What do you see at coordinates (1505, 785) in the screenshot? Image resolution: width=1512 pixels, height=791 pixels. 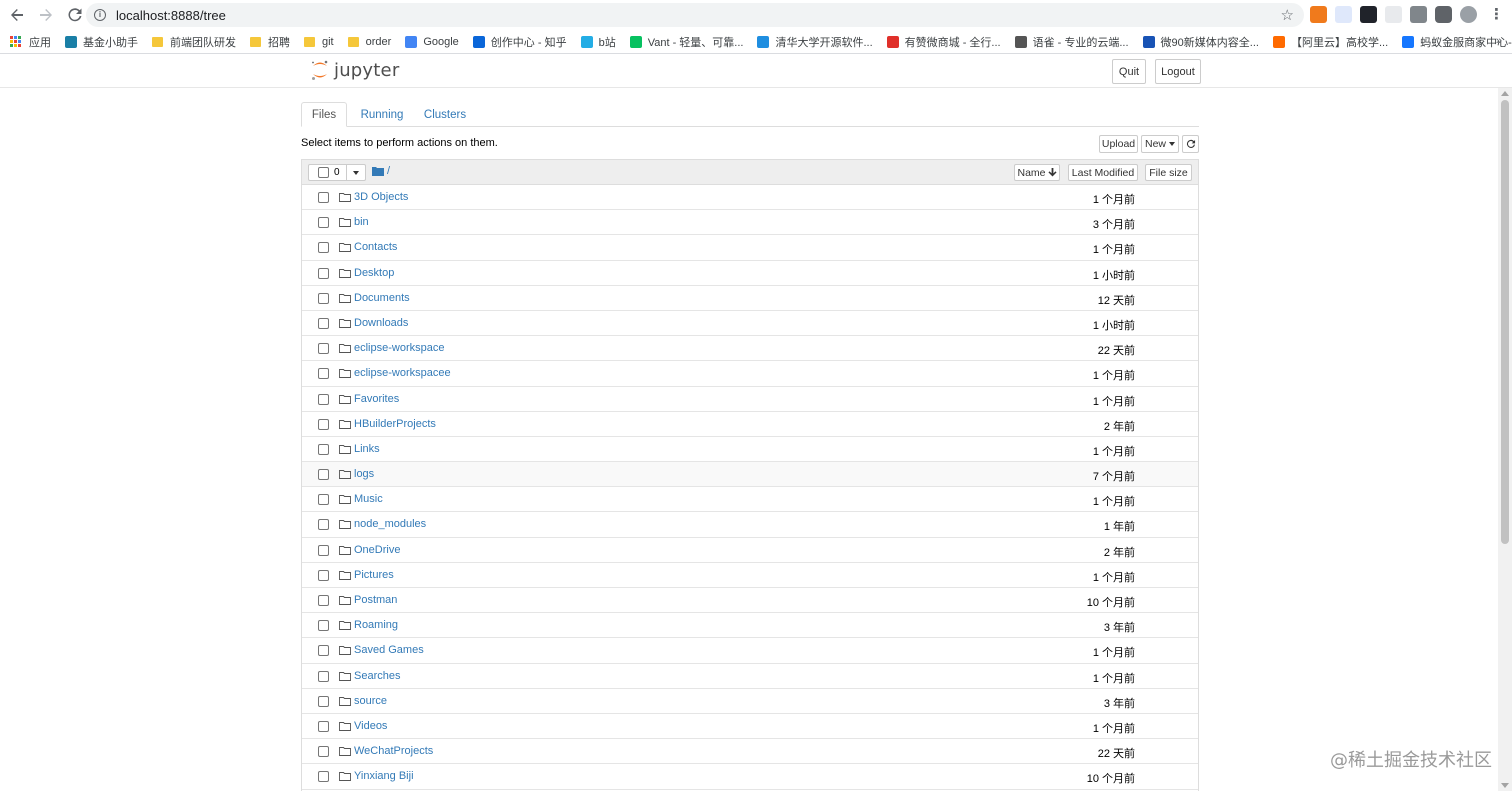 I see `scroll-down-icon` at bounding box center [1505, 785].